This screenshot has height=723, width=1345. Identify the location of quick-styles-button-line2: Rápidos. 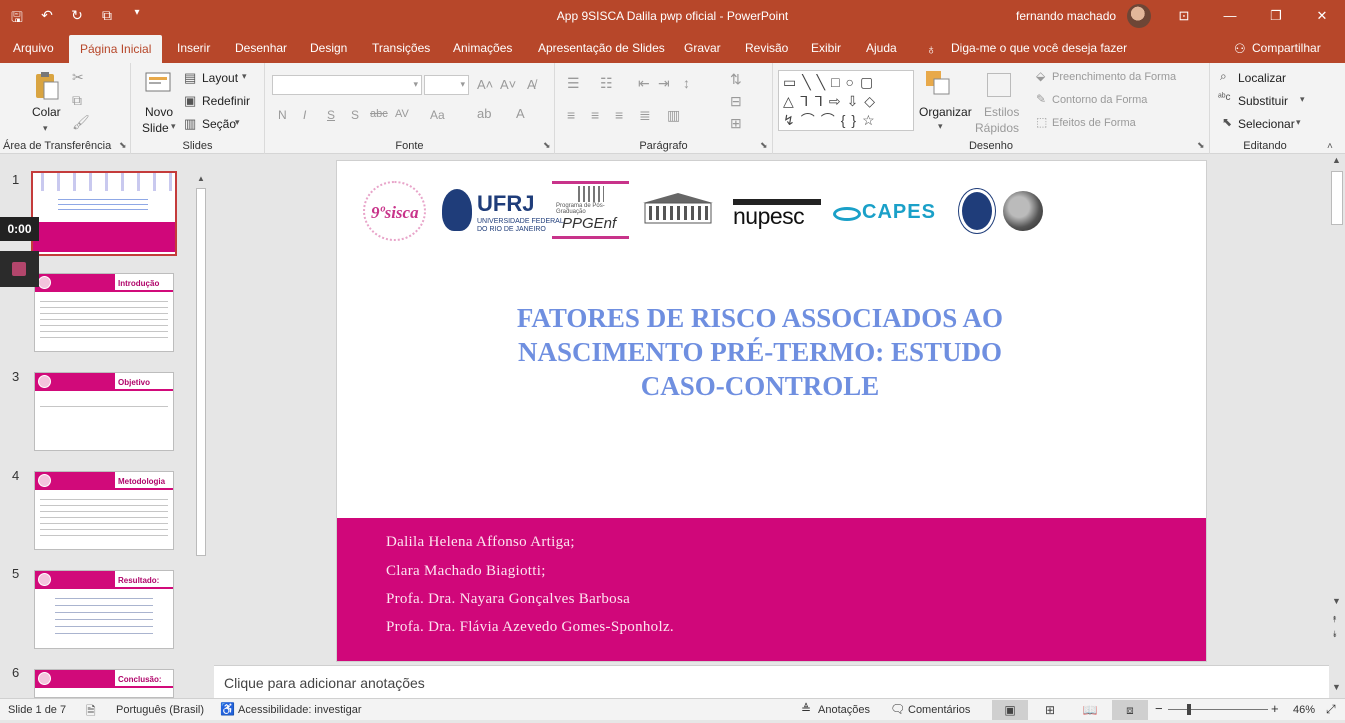
(997, 128).